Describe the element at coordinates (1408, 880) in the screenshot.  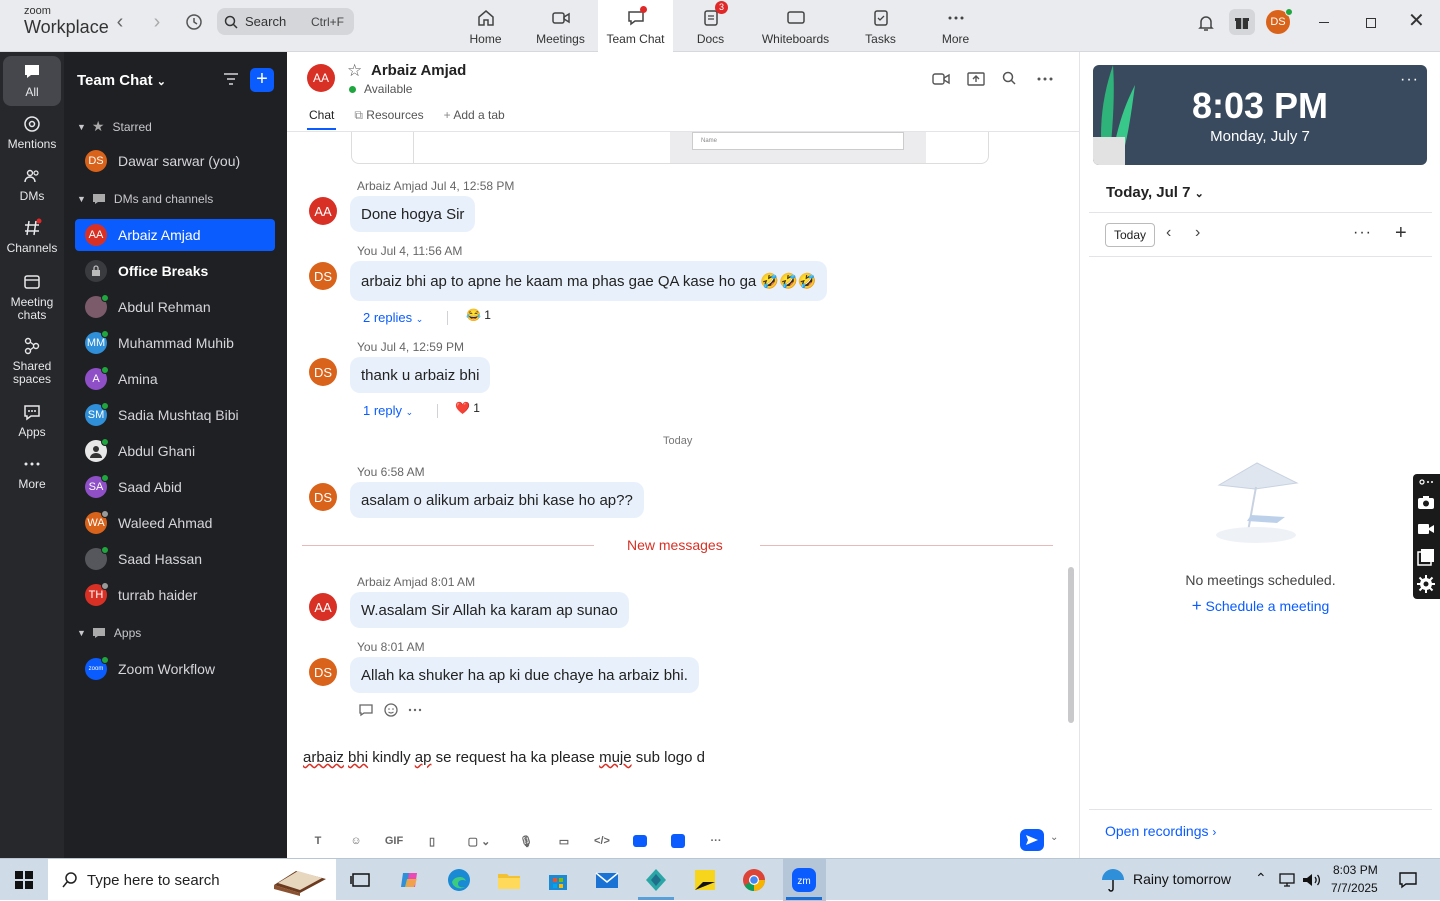
I see `notifications-icon` at that location.